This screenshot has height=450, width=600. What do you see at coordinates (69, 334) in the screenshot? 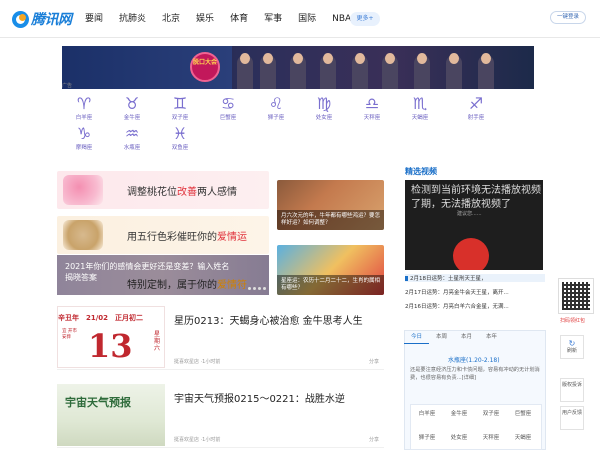
I see `calendar-notes: 宜 开市 安葬` at bounding box center [69, 334].